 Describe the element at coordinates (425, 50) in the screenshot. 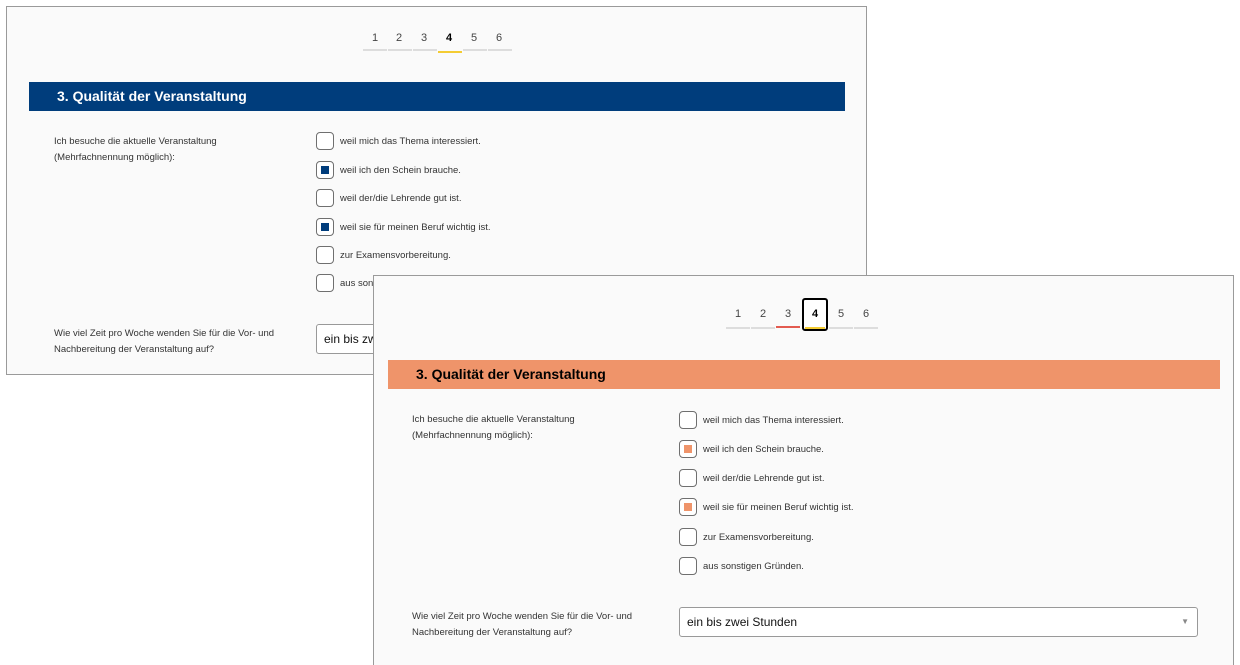

I see `page-3-underline` at that location.